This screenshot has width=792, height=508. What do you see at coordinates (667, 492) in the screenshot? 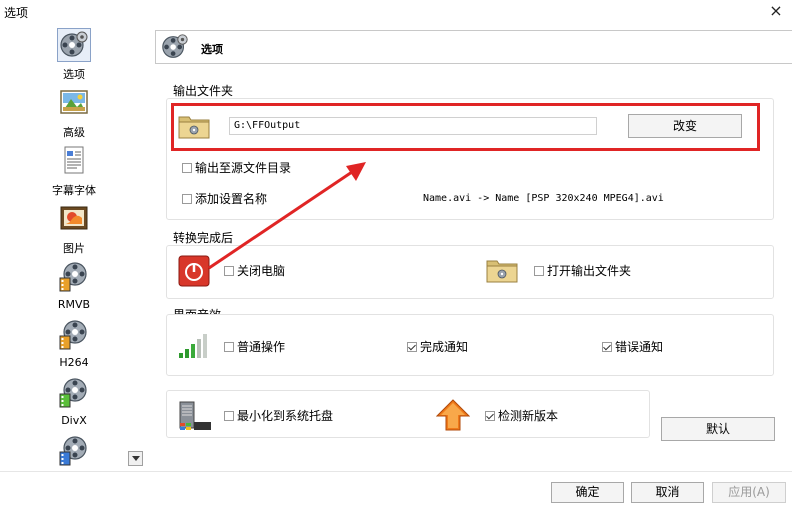
I see `cancel-button: 取消` at bounding box center [667, 492].